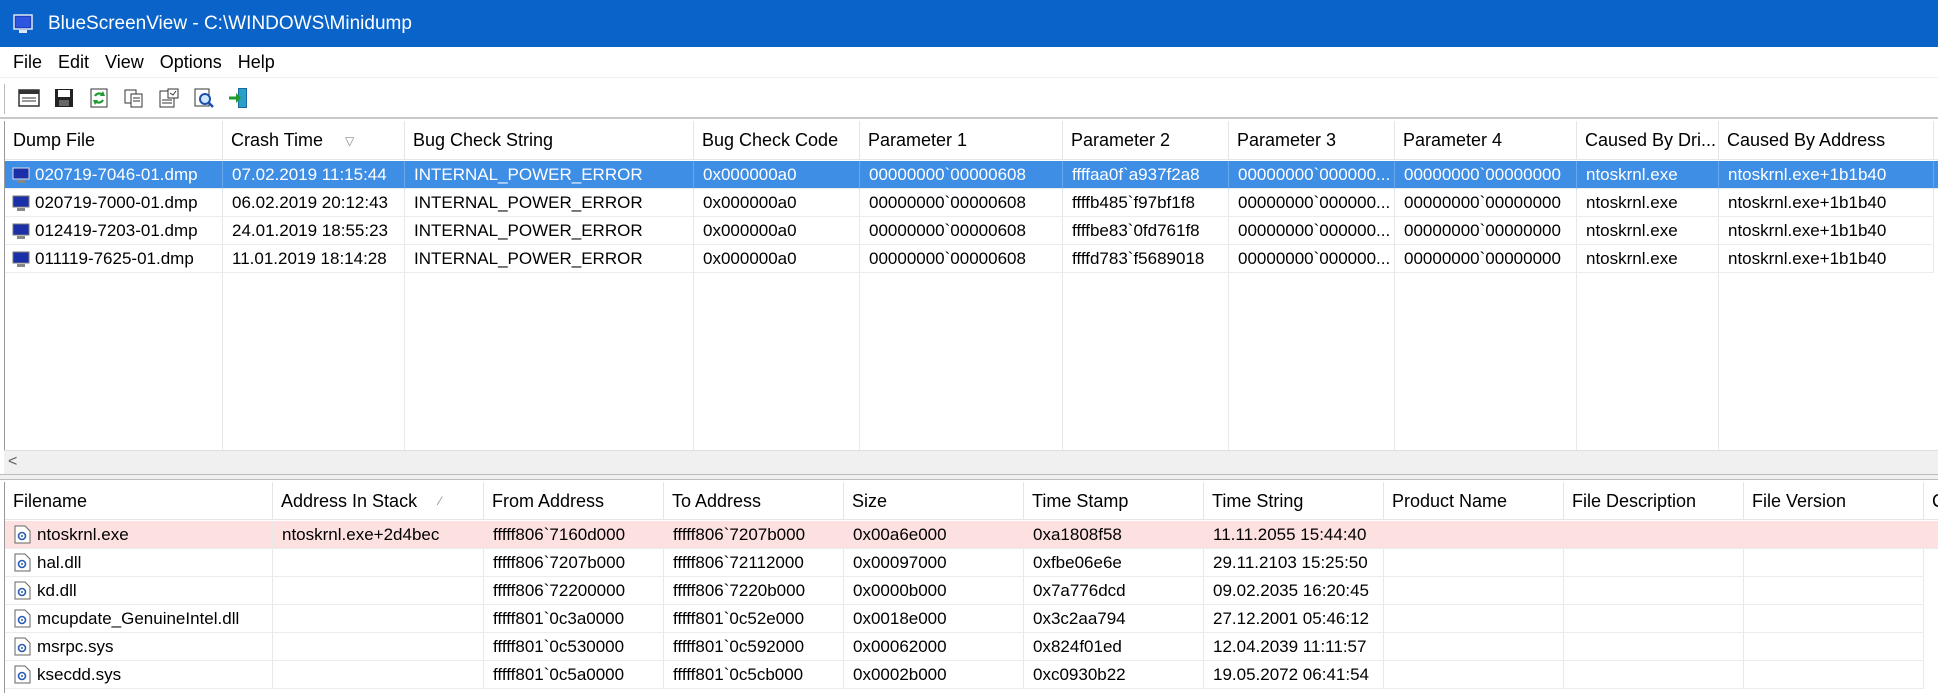  I want to click on cell-from-address: fffff801`0c5a0000, so click(574, 675).